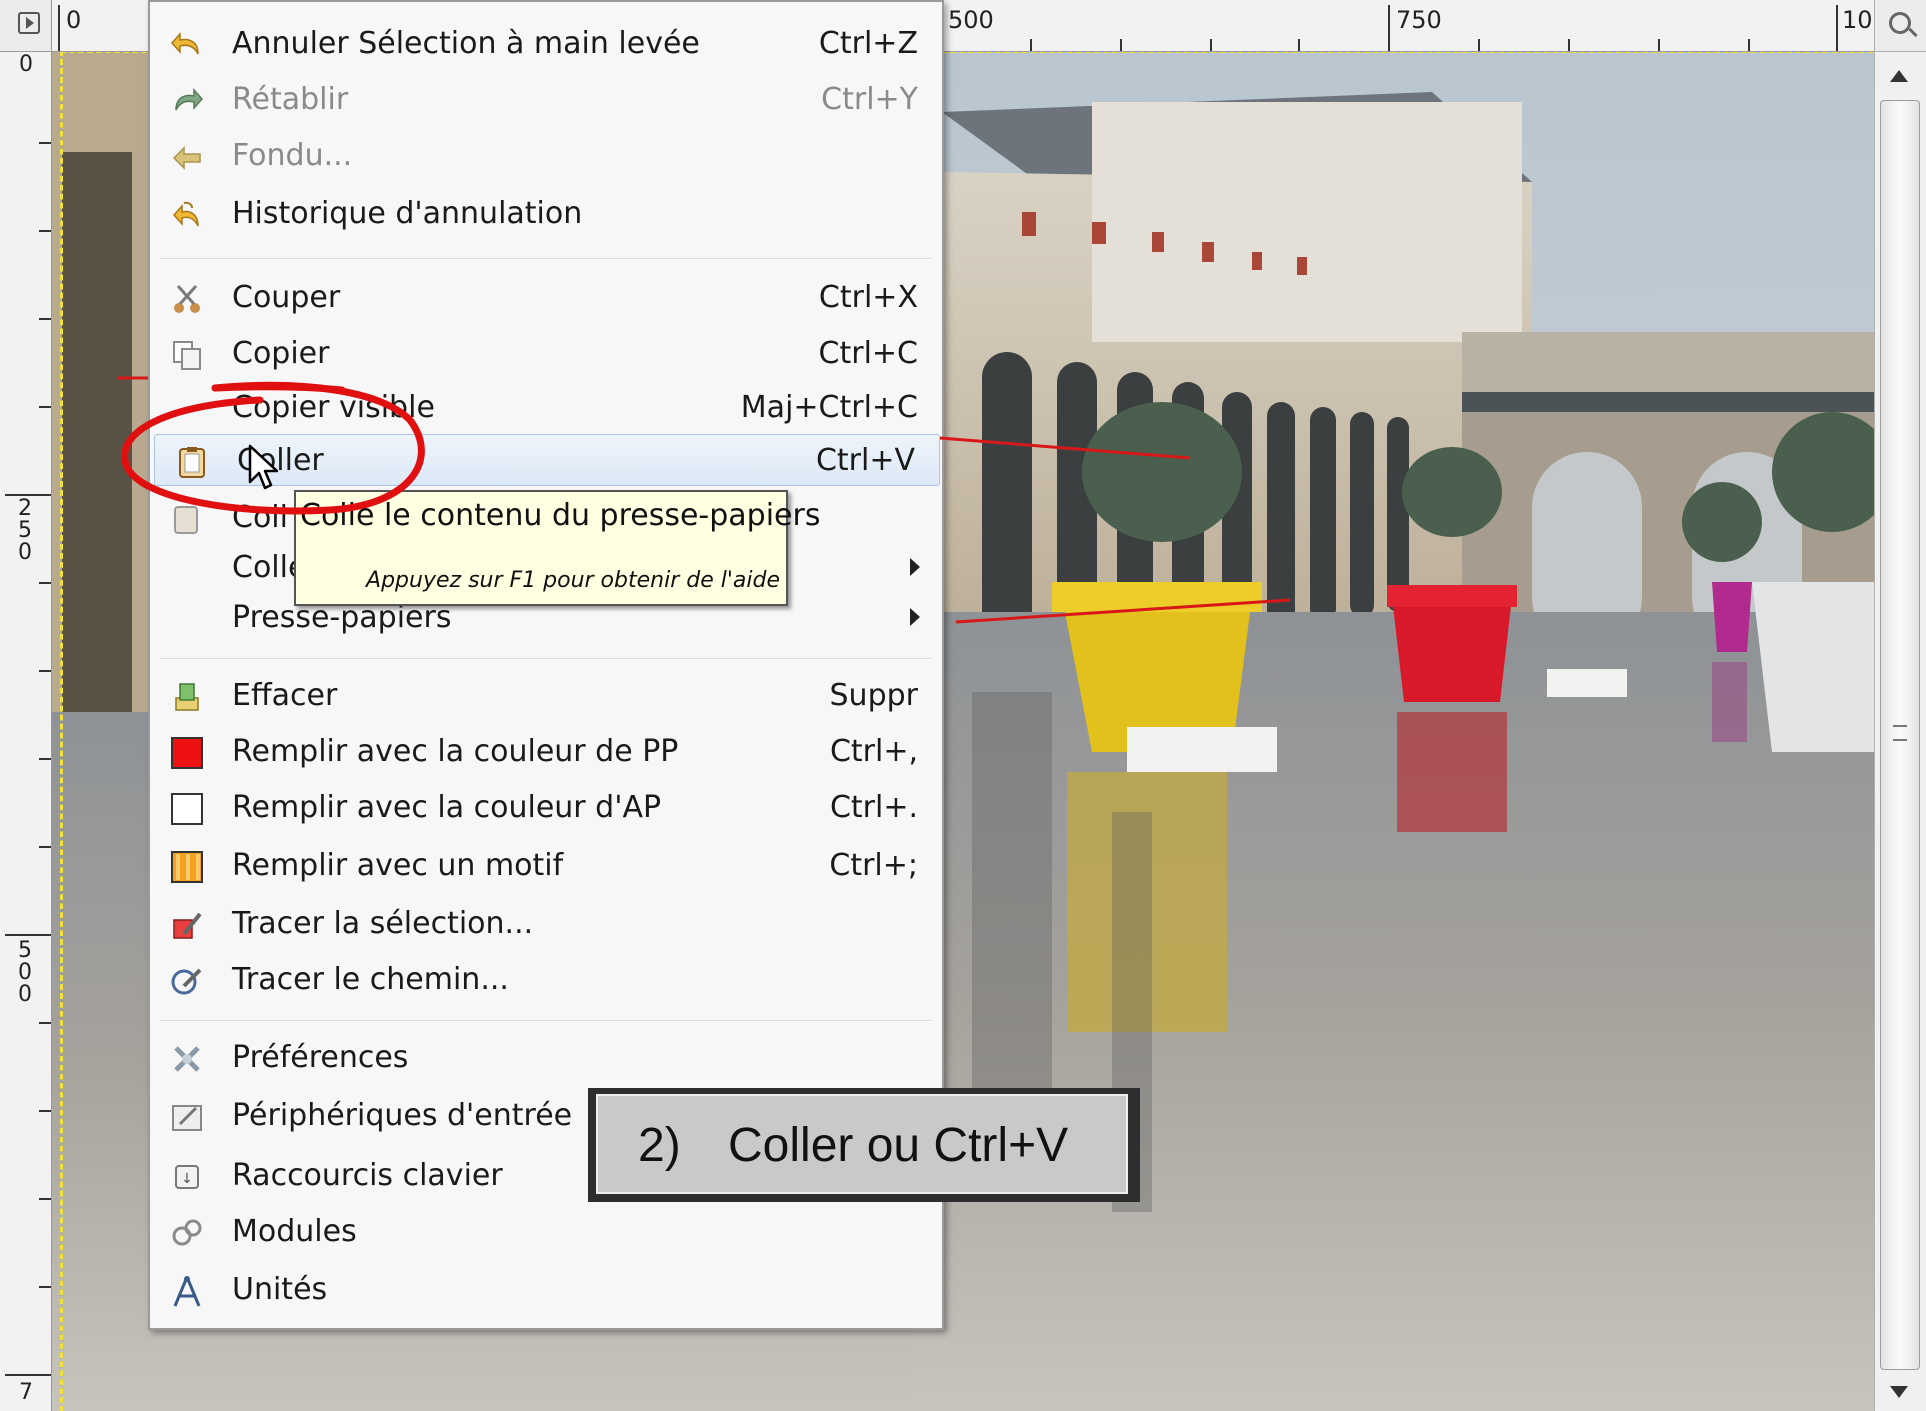 The width and height of the screenshot is (1926, 1411). I want to click on callout-step-number: 2), so click(659, 1145).